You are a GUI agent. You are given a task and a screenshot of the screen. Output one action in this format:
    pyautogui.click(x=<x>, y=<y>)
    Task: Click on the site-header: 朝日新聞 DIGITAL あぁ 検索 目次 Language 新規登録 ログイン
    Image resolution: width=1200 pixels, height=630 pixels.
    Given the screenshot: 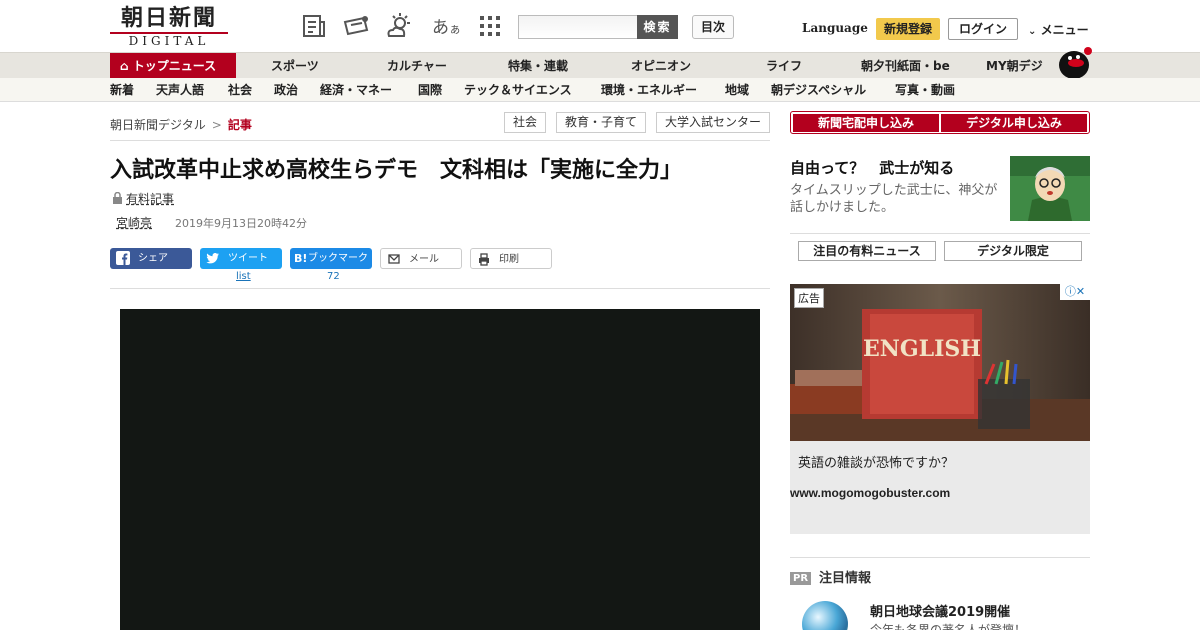 What is the action you would take?
    pyautogui.click(x=600, y=26)
    